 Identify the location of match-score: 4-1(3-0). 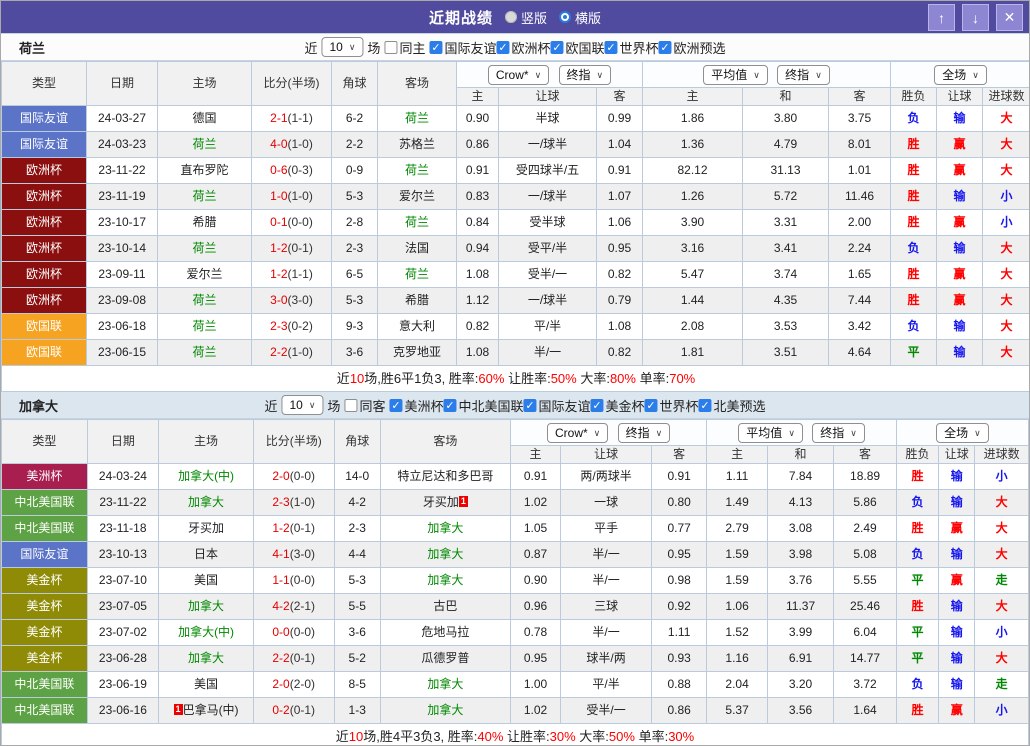
(293, 554).